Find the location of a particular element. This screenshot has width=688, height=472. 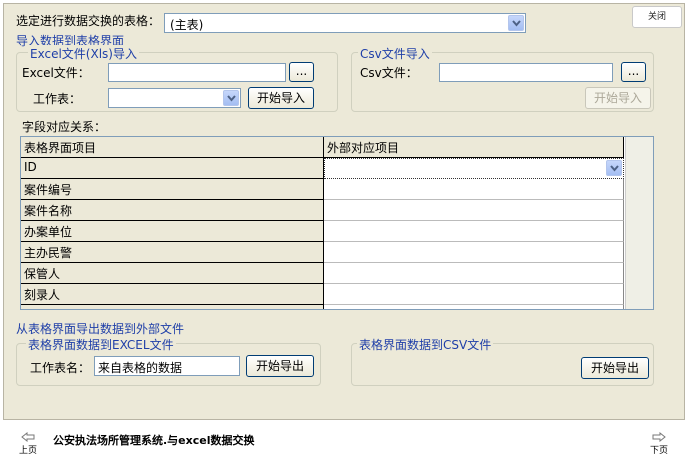

sheet-select is located at coordinates (174, 98).